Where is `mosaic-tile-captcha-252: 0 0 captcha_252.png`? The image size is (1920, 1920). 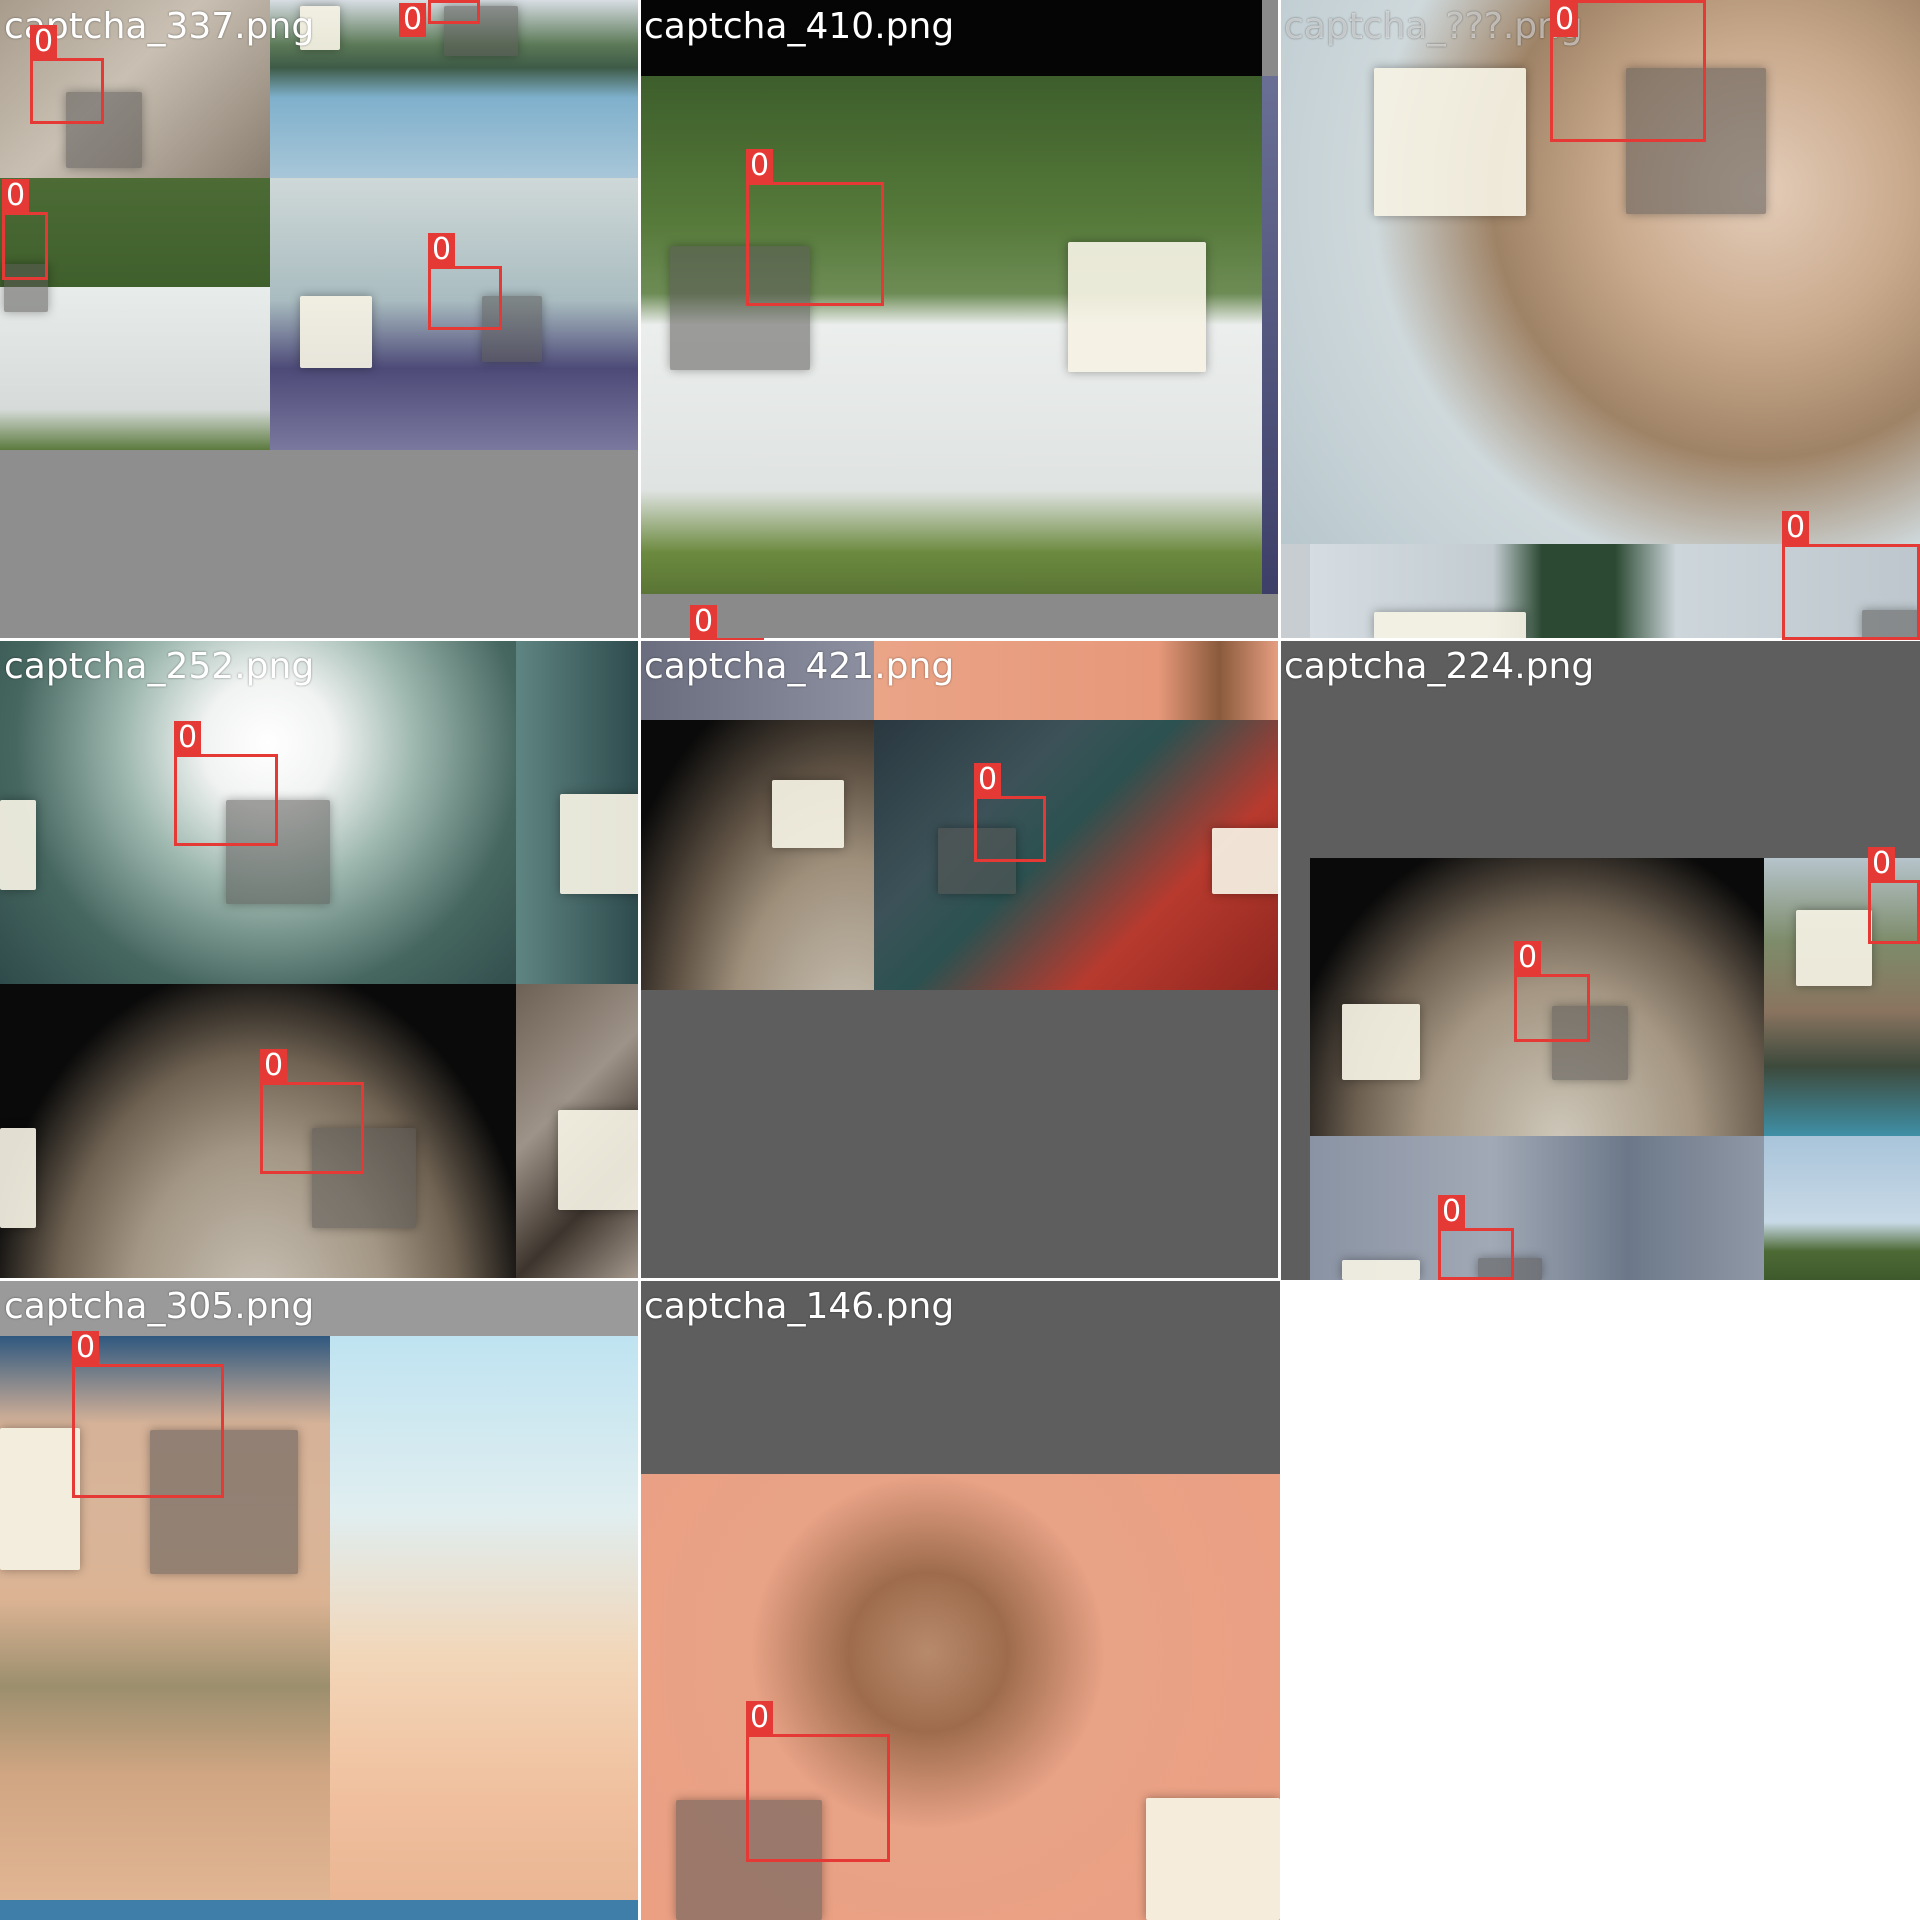
mosaic-tile-captcha-252: 0 0 captcha_252.png is located at coordinates (320, 960).